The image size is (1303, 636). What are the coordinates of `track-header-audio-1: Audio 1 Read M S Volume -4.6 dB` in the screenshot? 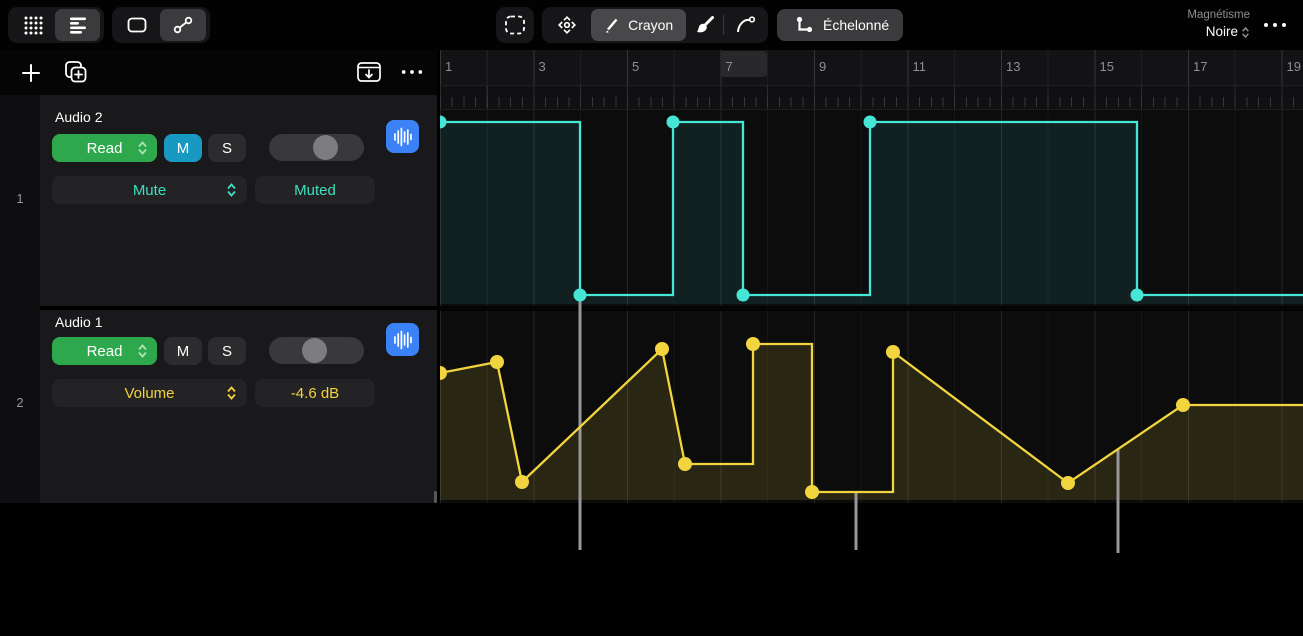 It's located at (238, 406).